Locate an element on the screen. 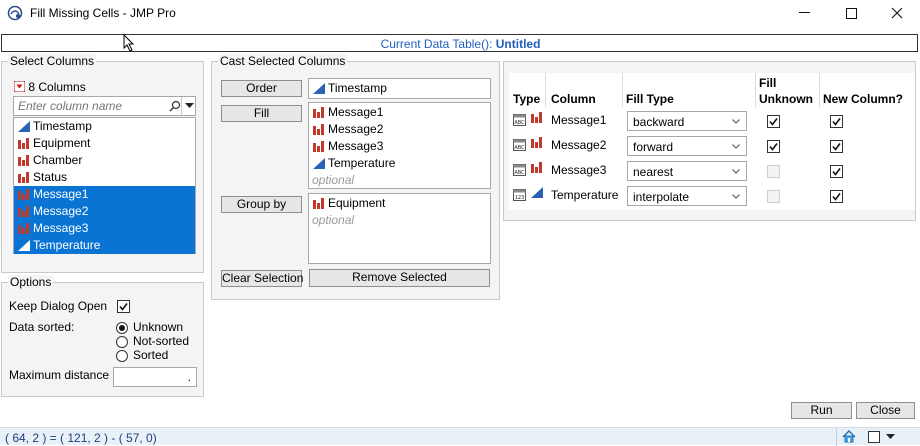 Image resolution: width=920 pixels, height=446 pixels. column-list-item: Status is located at coordinates (104, 177).